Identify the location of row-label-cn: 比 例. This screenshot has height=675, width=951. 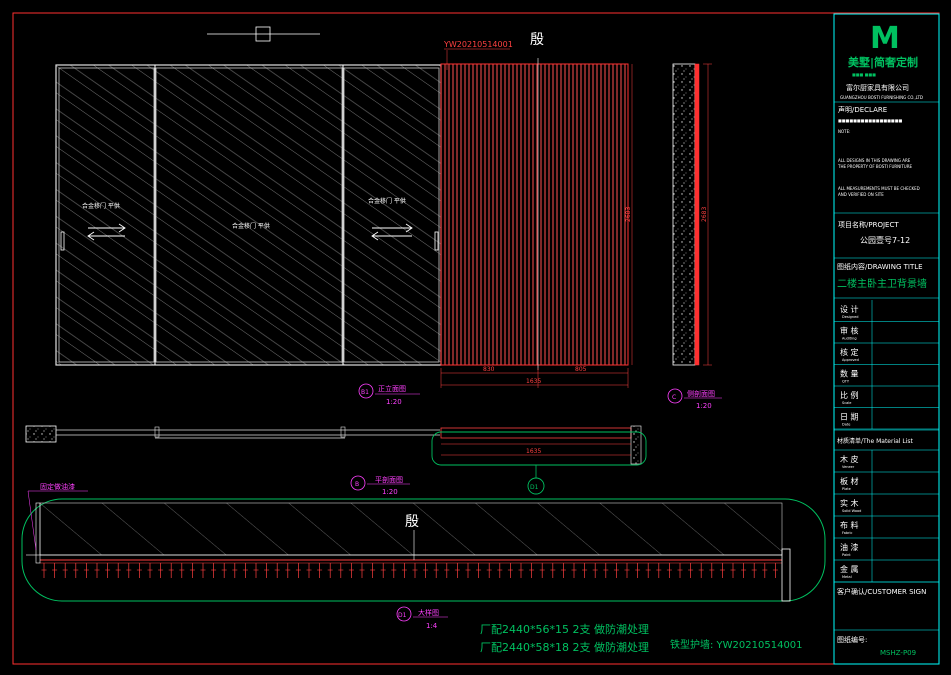
(849, 395).